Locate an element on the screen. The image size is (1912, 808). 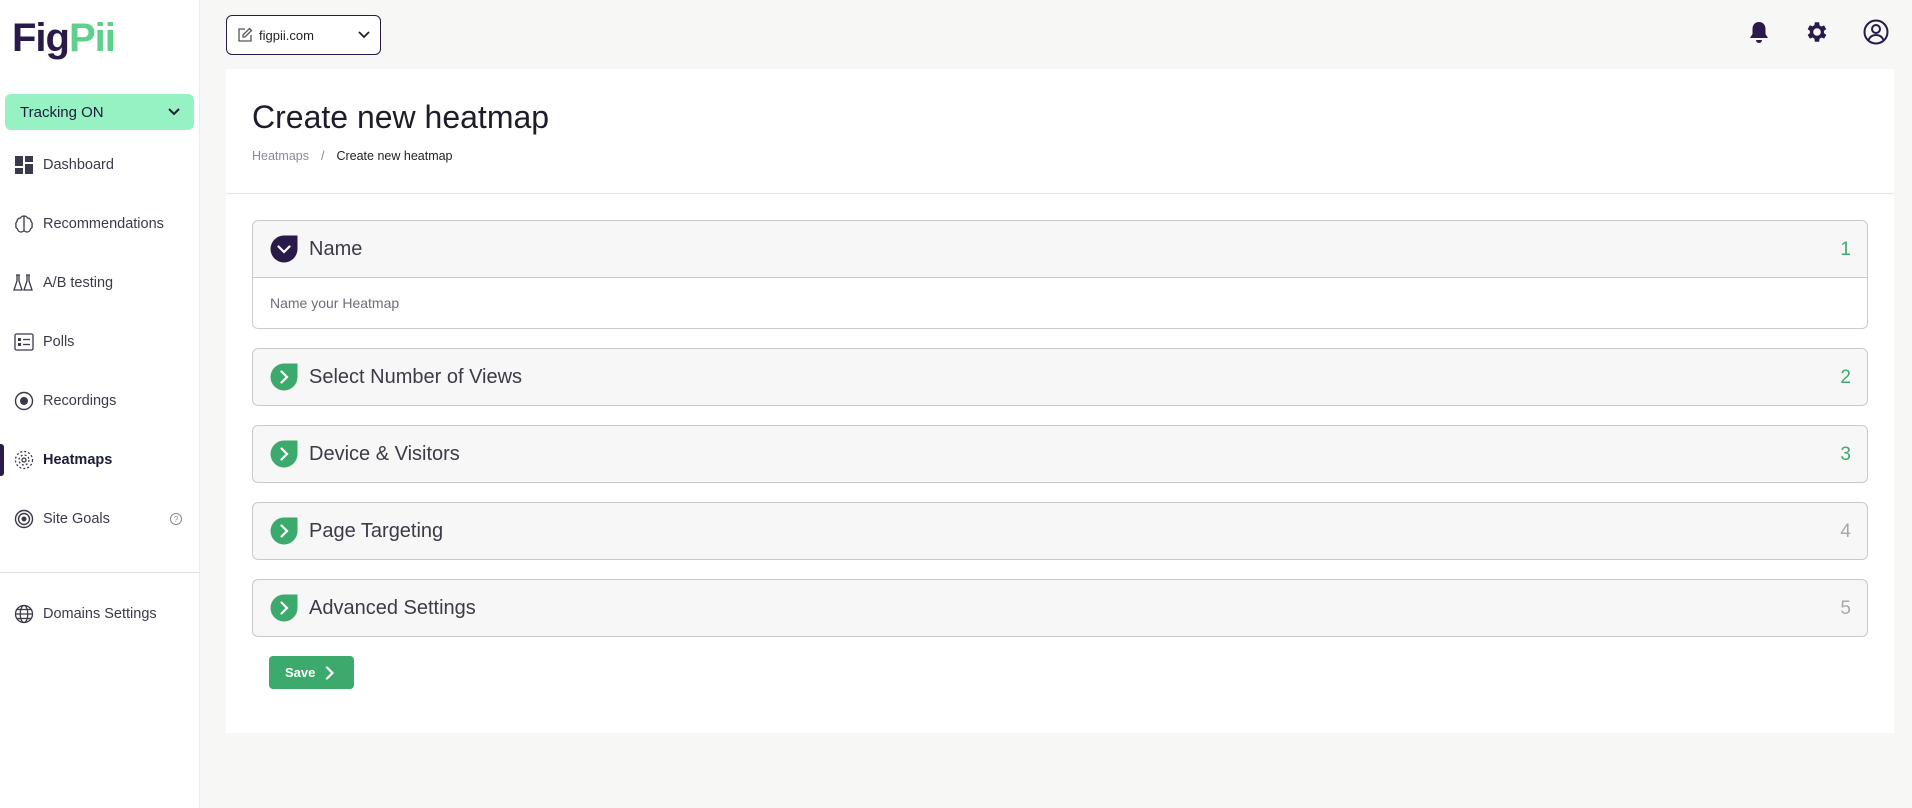
step-name-header: Name 1 is located at coordinates (1060, 249).